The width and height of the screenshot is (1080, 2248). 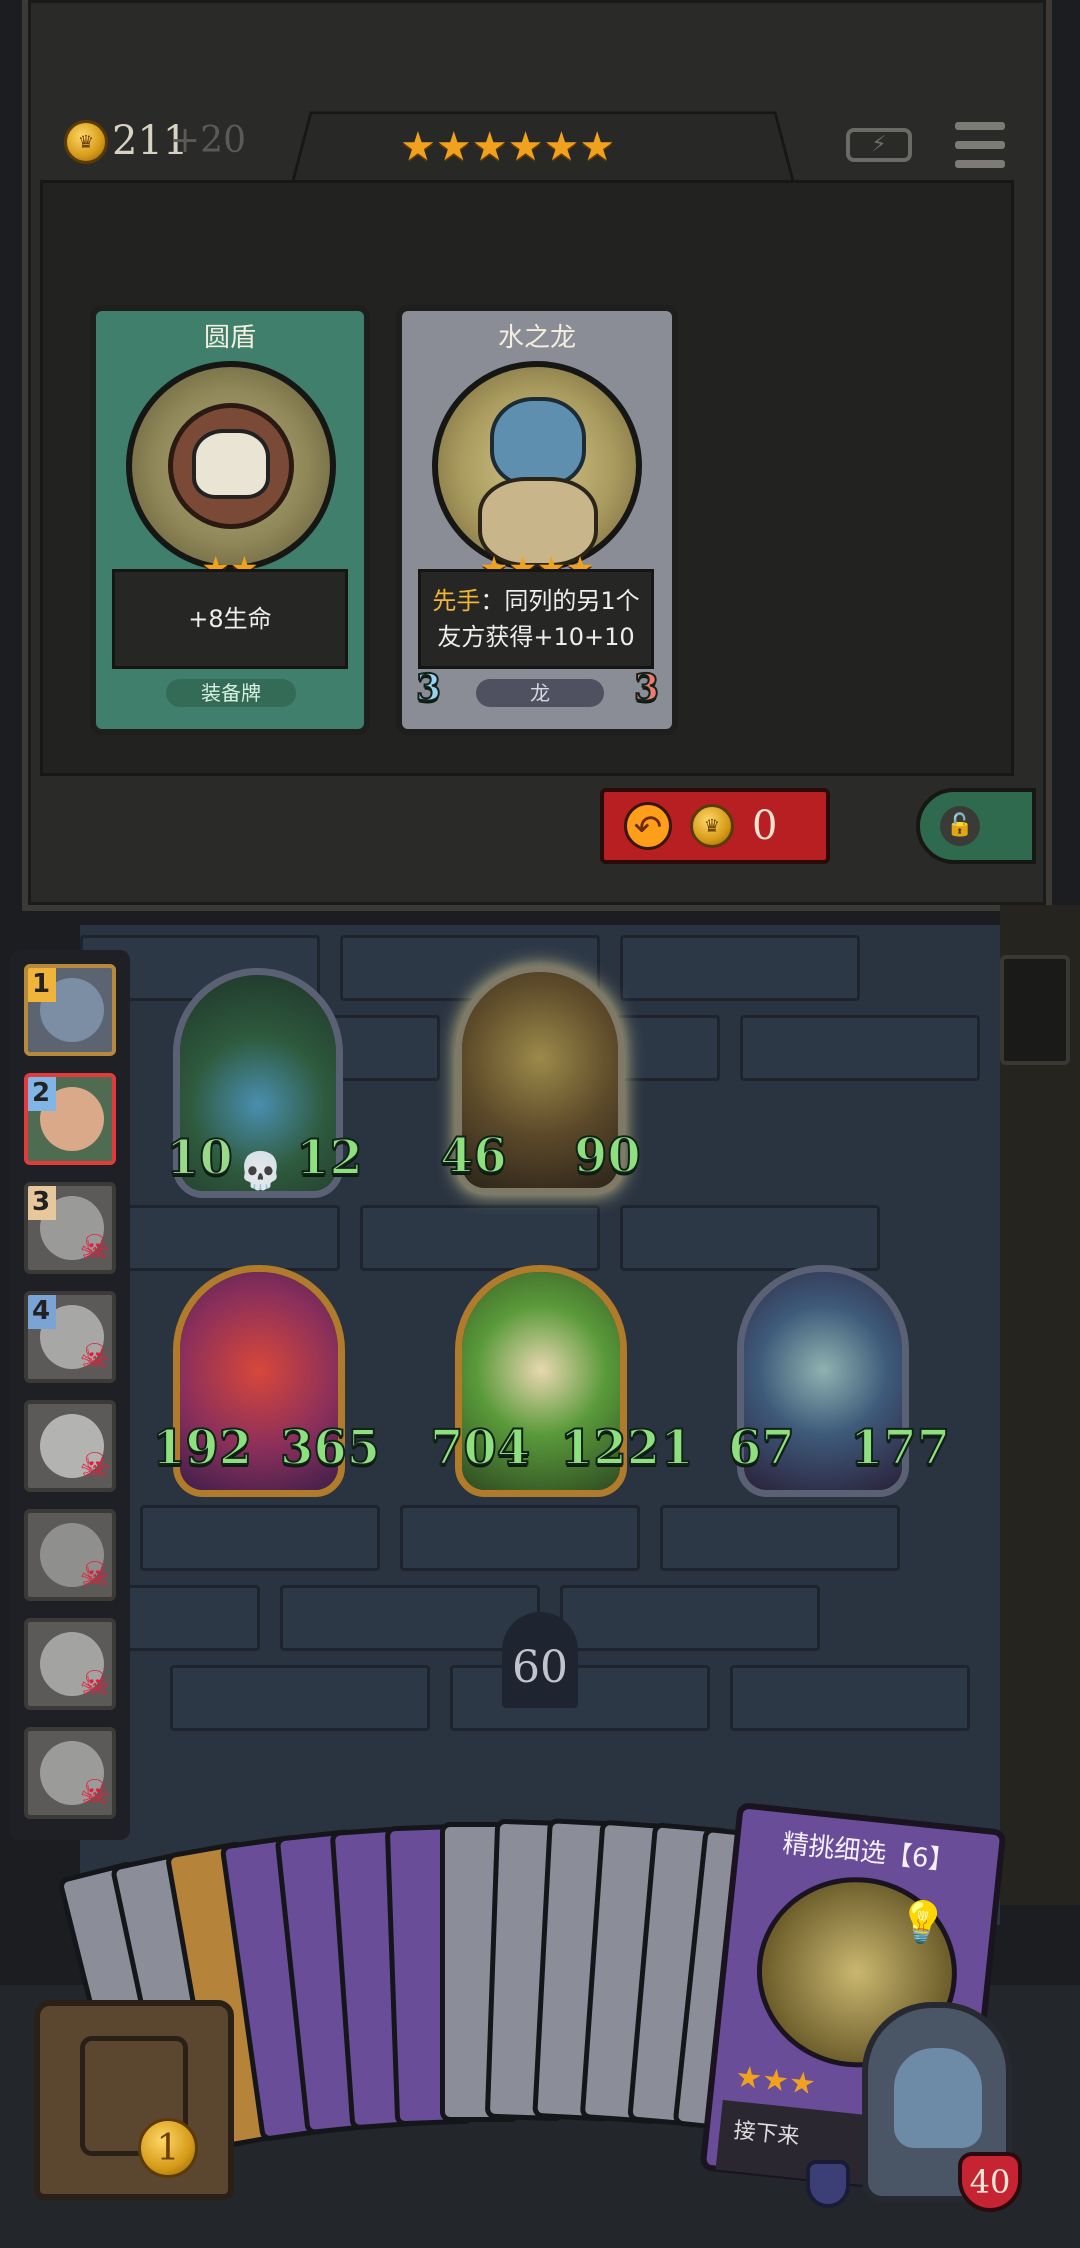 What do you see at coordinates (42, 1094) in the screenshot?
I see `rank-badge: 2` at bounding box center [42, 1094].